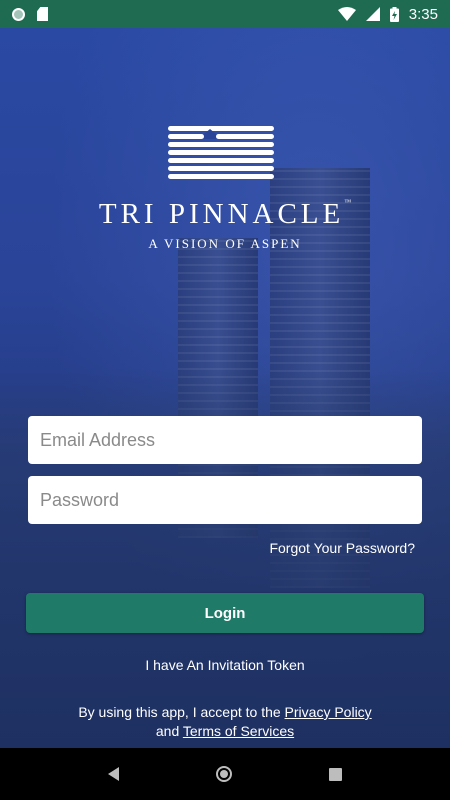 This screenshot has height=800, width=450. What do you see at coordinates (328, 712) in the screenshot?
I see `privacy-policy-link: Privacy Policy` at bounding box center [328, 712].